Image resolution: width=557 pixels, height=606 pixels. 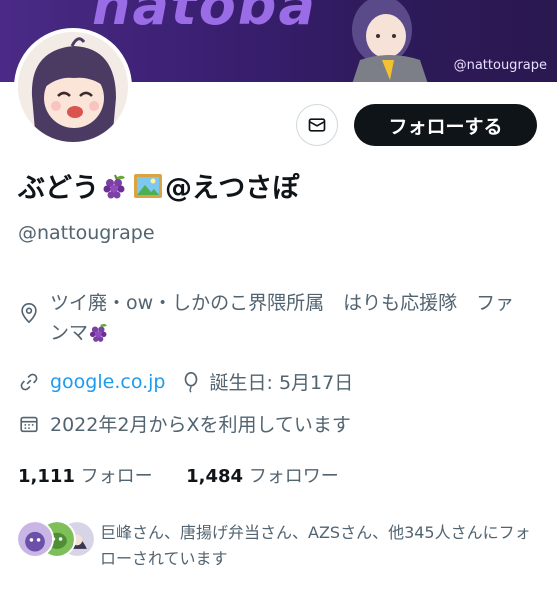 I want to click on banner-title: natoba, so click(x=204, y=18).